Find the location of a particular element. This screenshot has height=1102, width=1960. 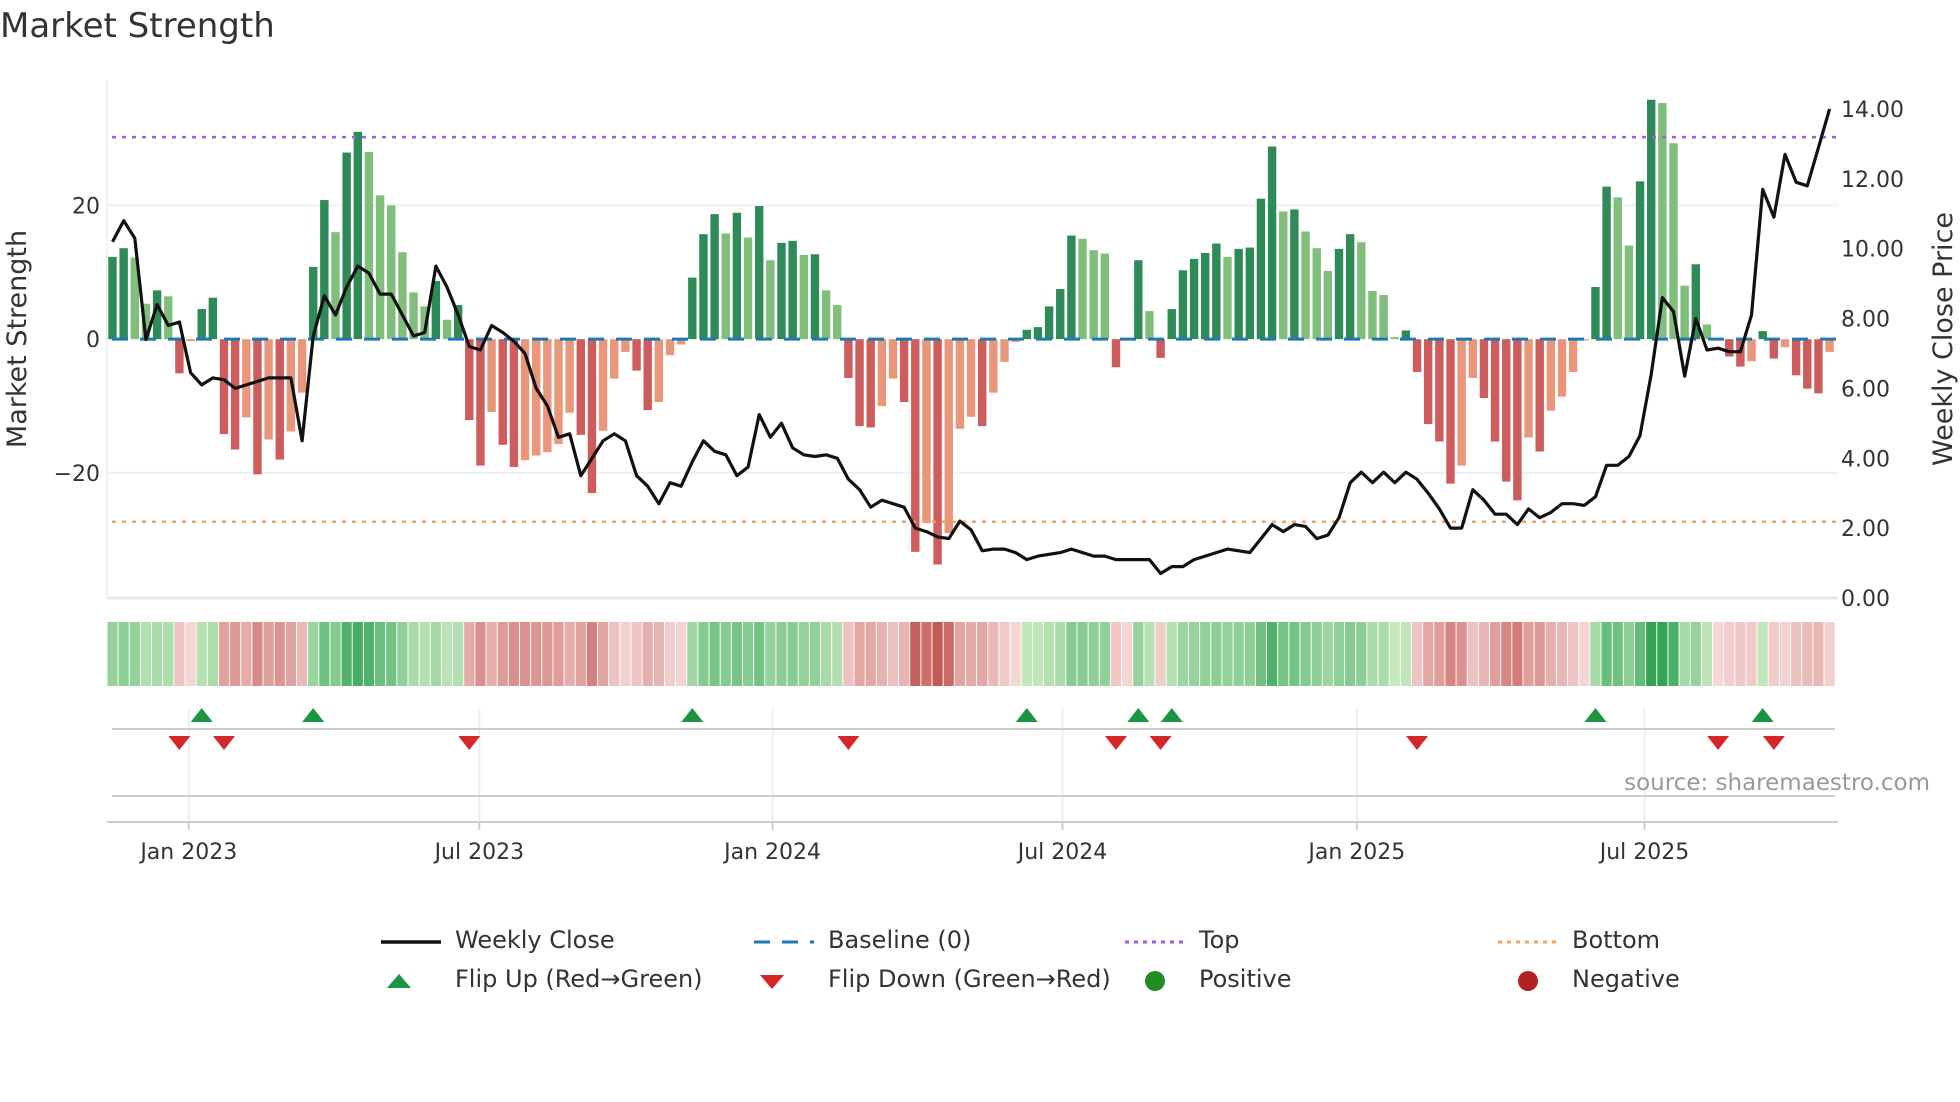

x-tick-label: Jan 2023 is located at coordinates (187, 852).